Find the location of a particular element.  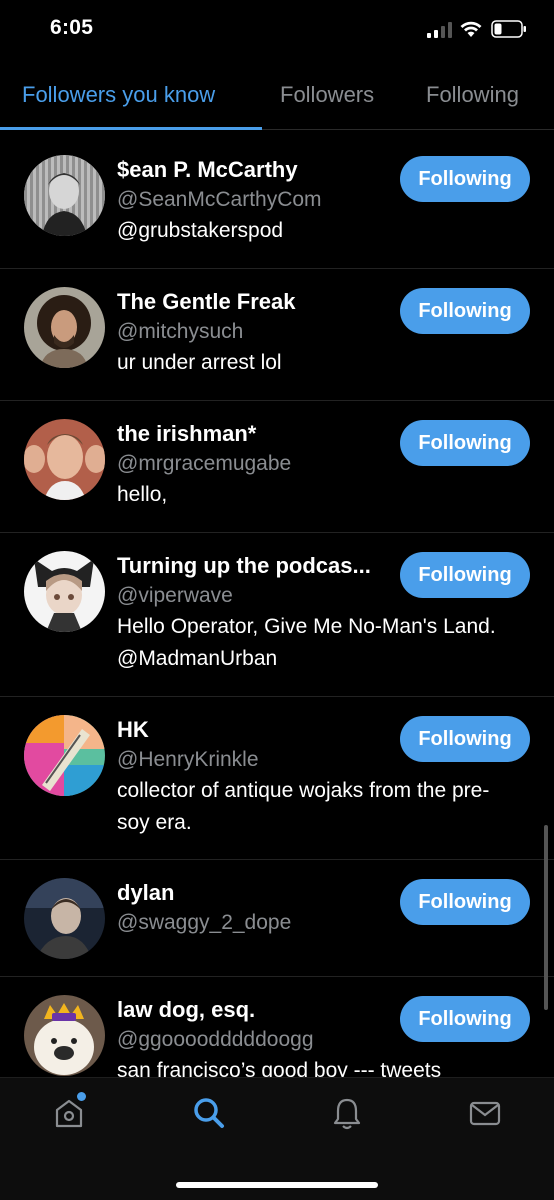

tab-followers: Followers is located at coordinates (327, 95).